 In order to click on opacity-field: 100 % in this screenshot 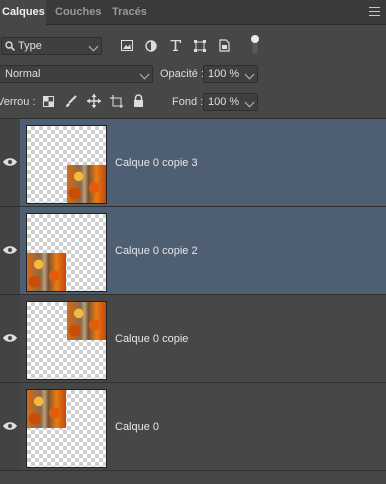, I will do `click(230, 74)`.